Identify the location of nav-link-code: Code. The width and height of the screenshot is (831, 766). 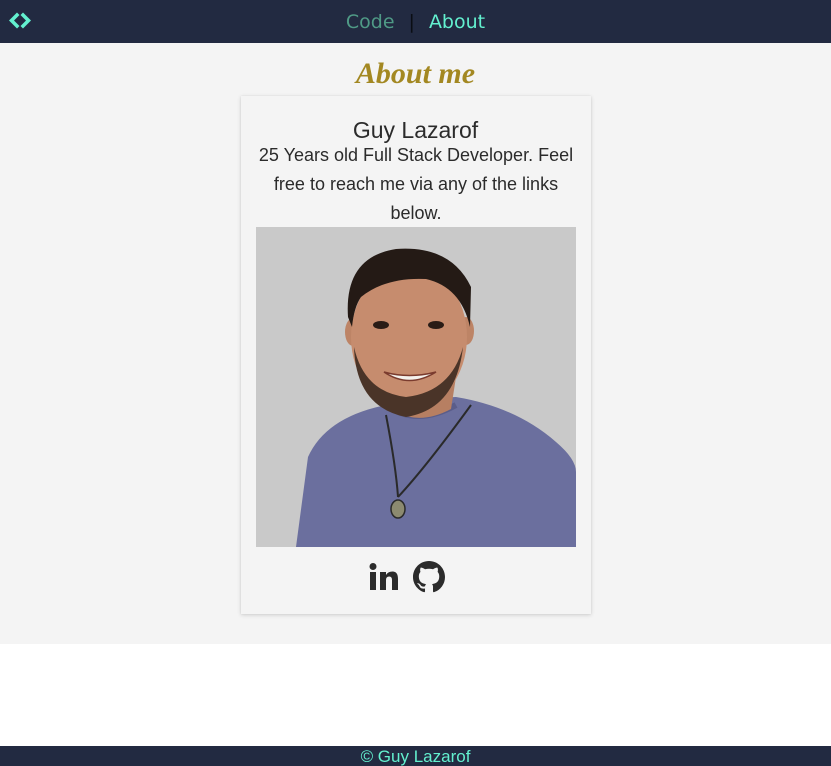
(370, 22).